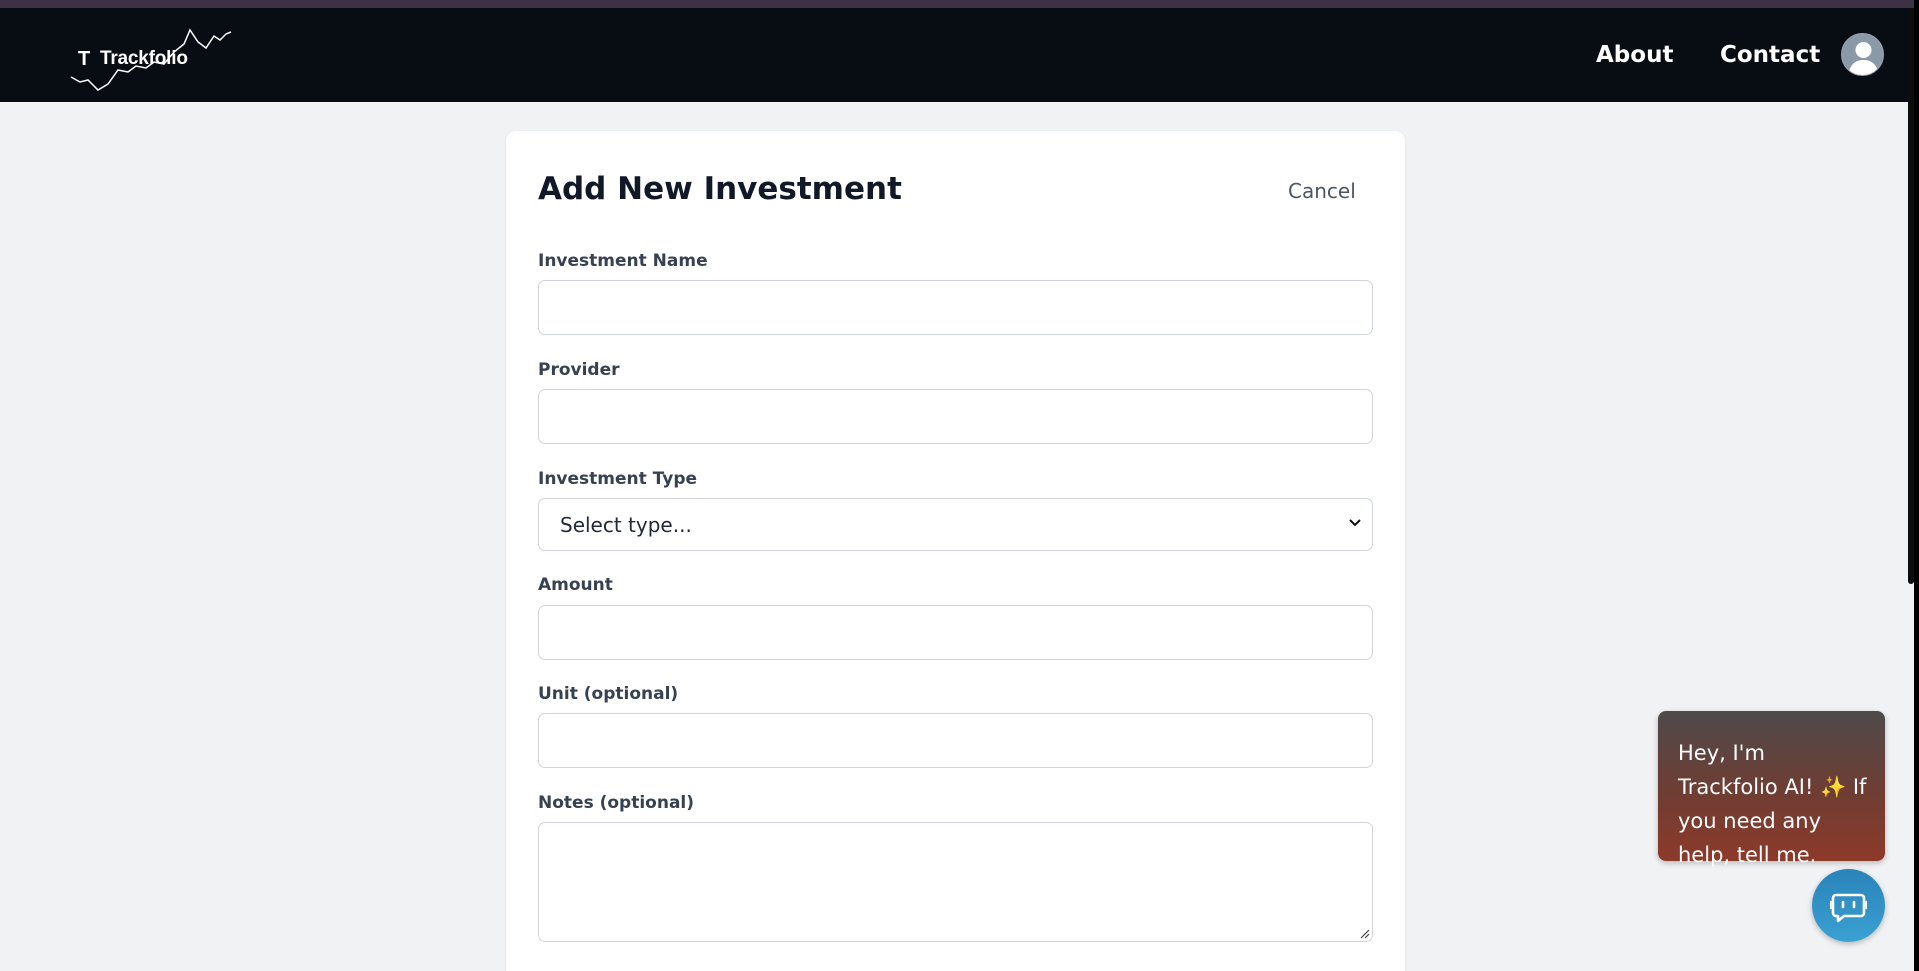 Image resolution: width=1919 pixels, height=971 pixels. I want to click on amount-input, so click(955, 632).